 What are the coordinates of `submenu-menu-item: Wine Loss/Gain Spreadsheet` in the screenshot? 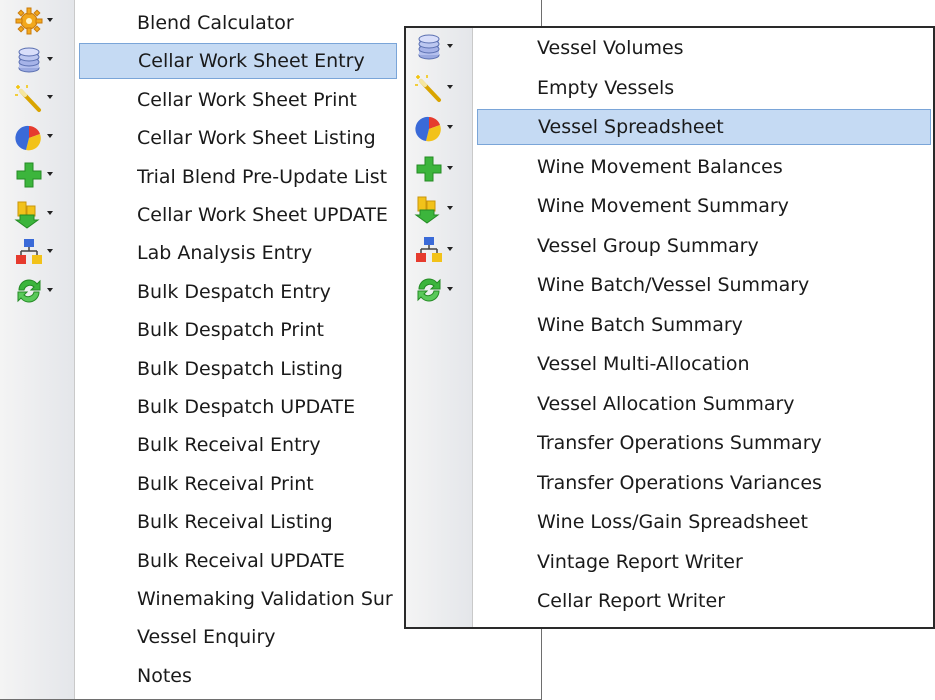 It's located at (735, 522).